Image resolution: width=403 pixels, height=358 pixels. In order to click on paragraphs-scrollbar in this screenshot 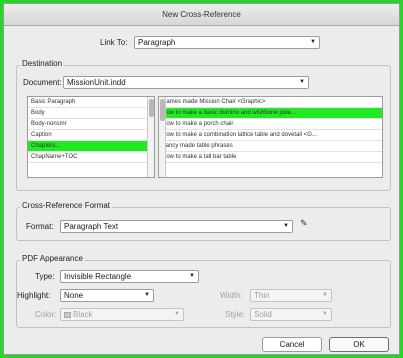, I will do `click(162, 137)`.